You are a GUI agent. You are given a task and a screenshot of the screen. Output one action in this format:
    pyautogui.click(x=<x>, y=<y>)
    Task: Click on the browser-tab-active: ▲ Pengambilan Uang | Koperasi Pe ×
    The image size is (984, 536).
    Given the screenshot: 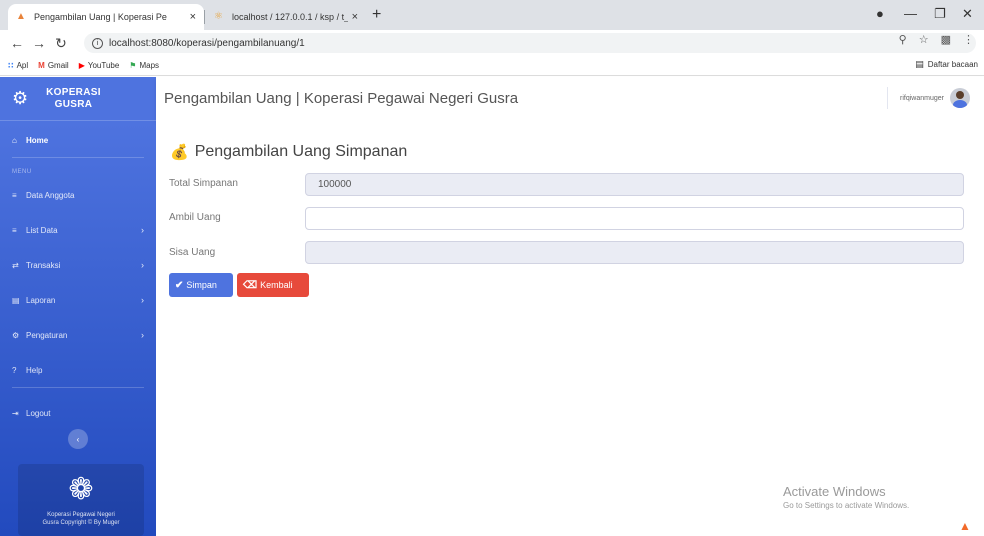 What is the action you would take?
    pyautogui.click(x=106, y=17)
    